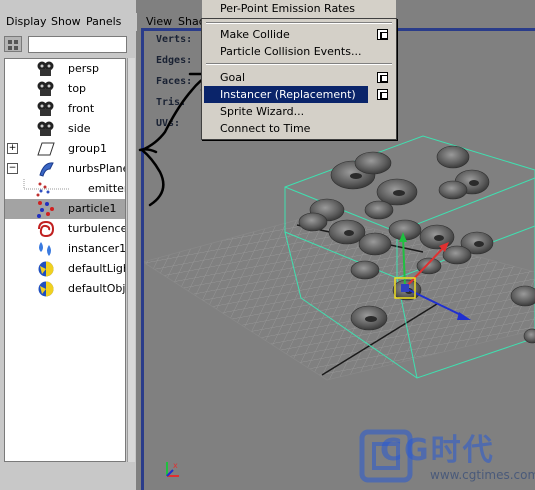  Describe the element at coordinates (482, 475) in the screenshot. I see `watermark-url: www.cgtimes.com` at that location.